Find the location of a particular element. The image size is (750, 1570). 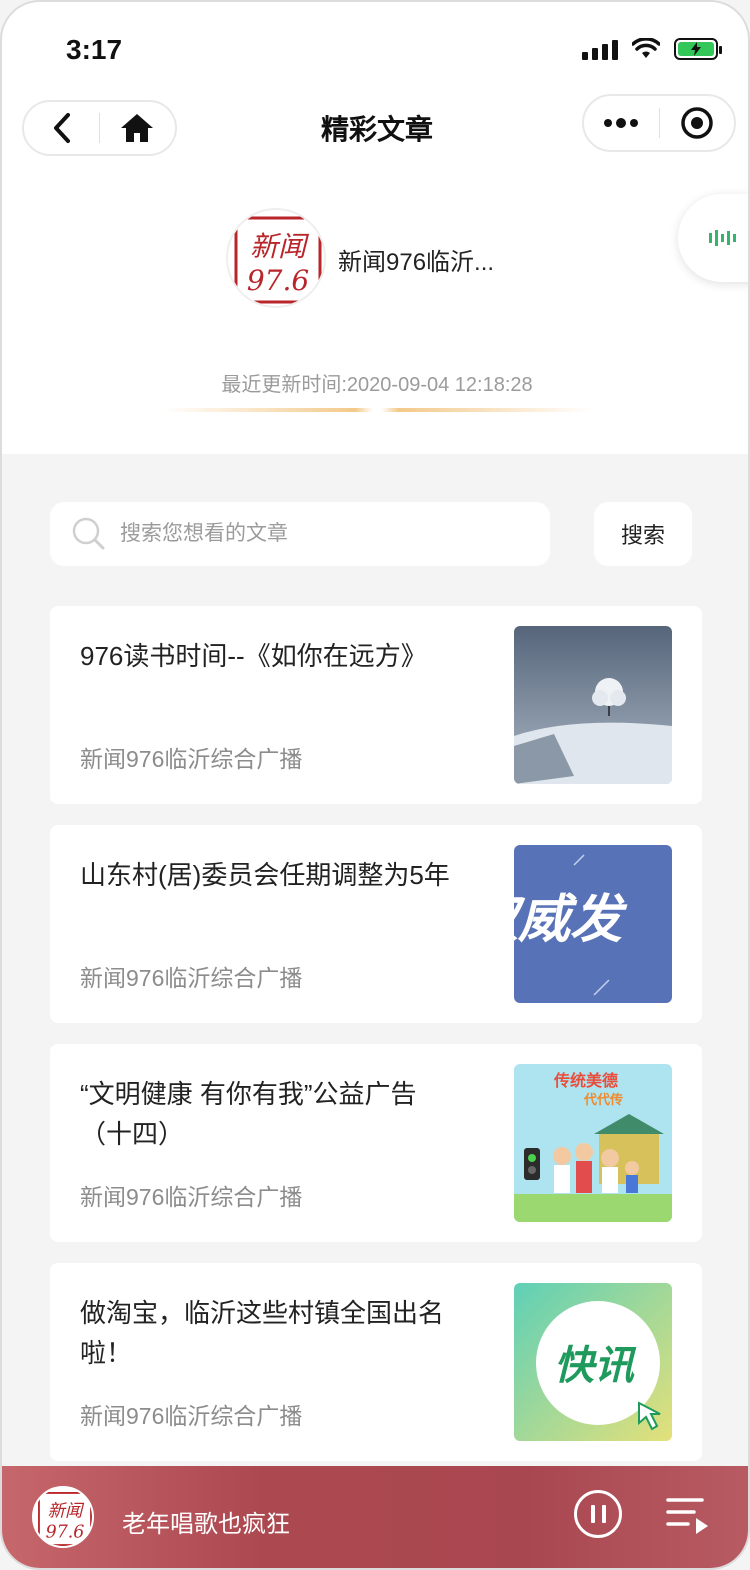

status-icons is located at coordinates (652, 49).